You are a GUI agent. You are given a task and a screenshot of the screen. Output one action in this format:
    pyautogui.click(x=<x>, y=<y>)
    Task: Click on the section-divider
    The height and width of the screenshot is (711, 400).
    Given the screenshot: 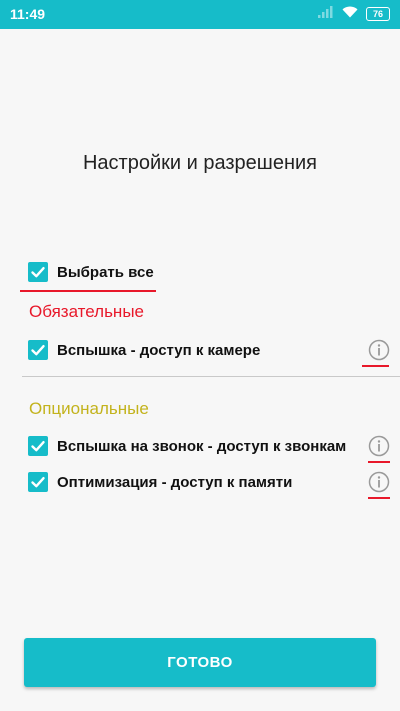 What is the action you would take?
    pyautogui.click(x=211, y=376)
    